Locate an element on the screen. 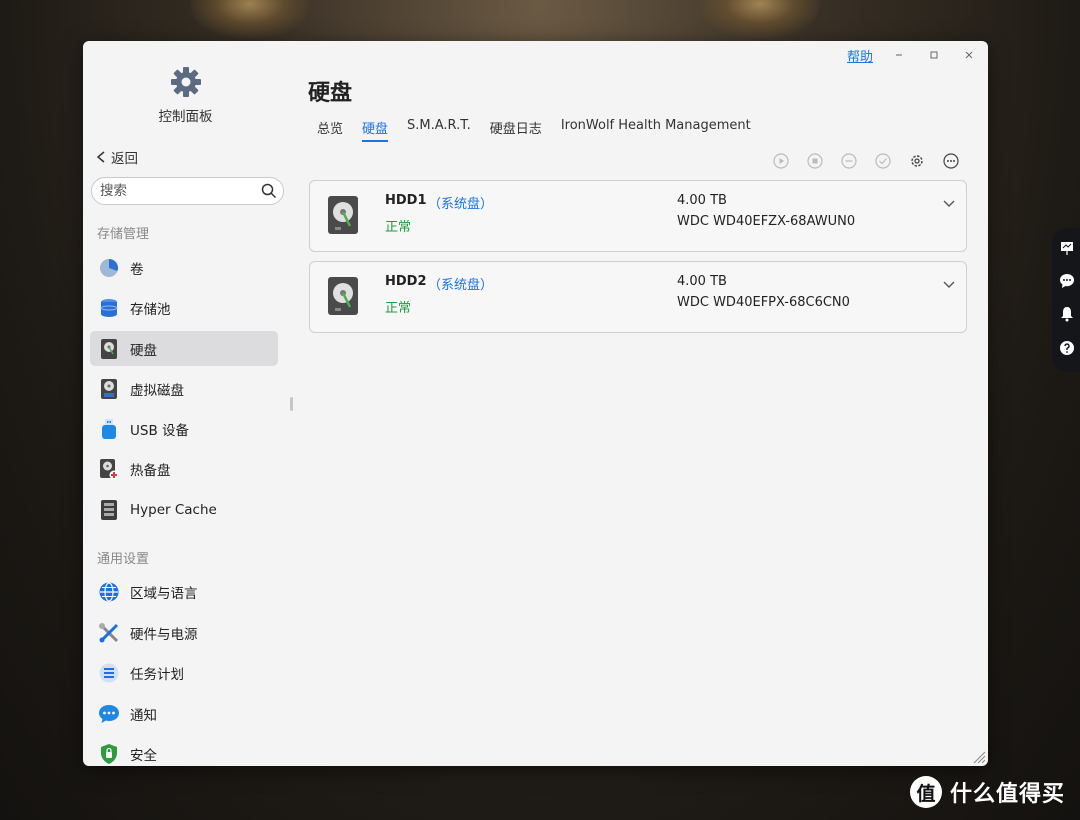 The height and width of the screenshot is (820, 1080). background-eye-left is located at coordinates (250, 19).